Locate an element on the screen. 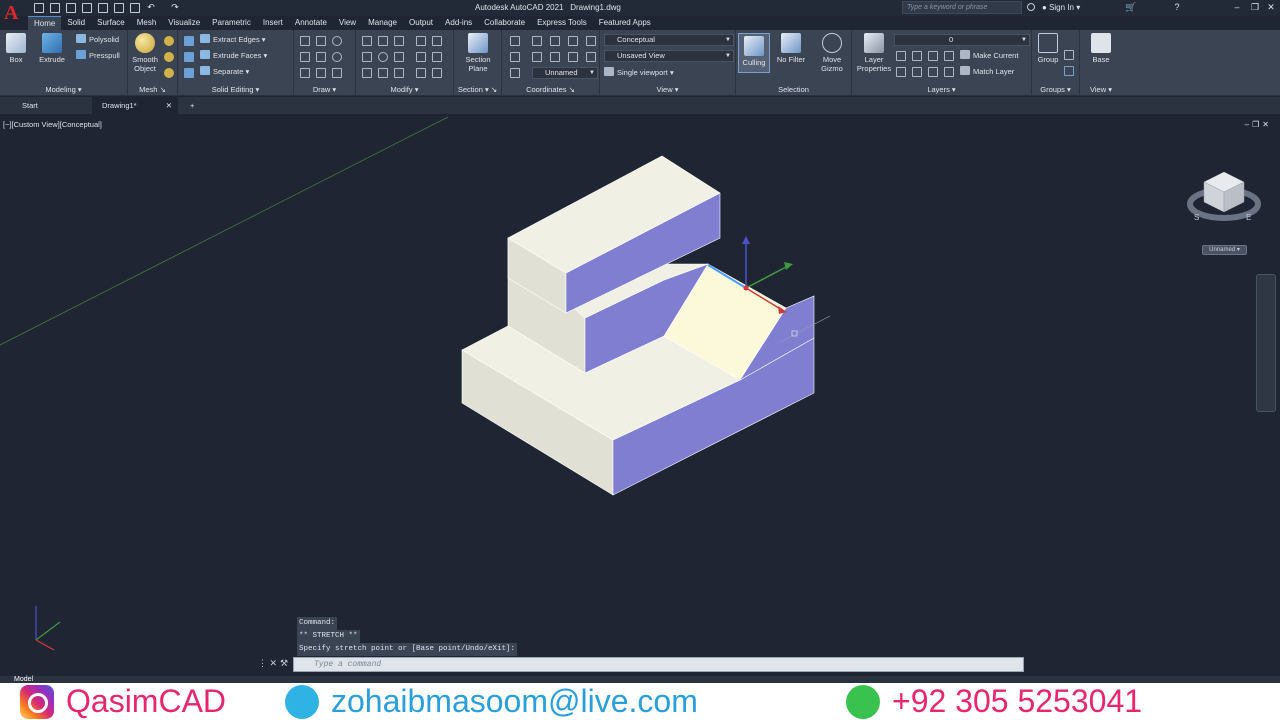 The image size is (1280, 720). arc-icon is located at coordinates (321, 41).